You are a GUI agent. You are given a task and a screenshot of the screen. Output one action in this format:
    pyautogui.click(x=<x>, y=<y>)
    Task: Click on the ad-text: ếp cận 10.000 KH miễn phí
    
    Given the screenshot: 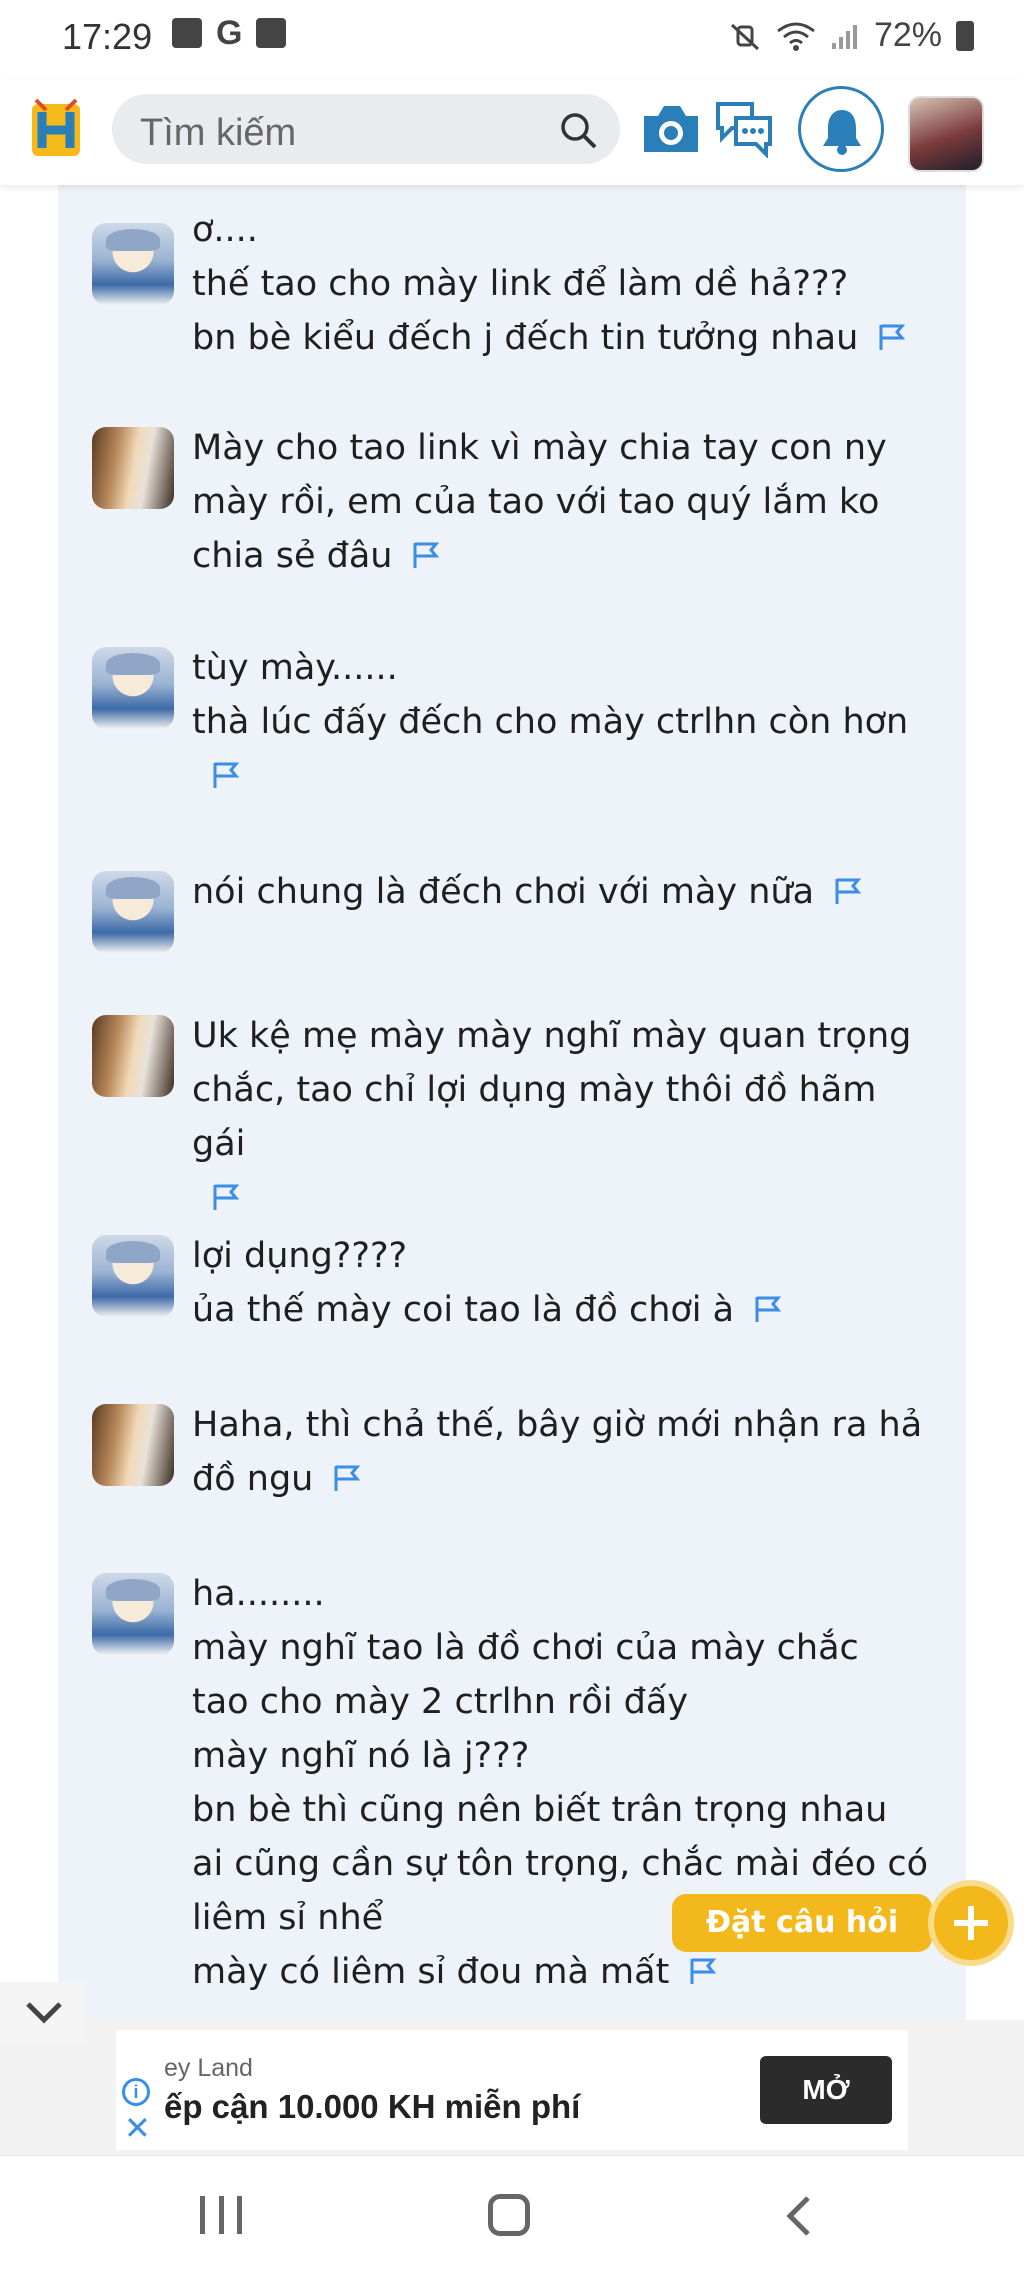 What is the action you would take?
    pyautogui.click(x=372, y=2106)
    